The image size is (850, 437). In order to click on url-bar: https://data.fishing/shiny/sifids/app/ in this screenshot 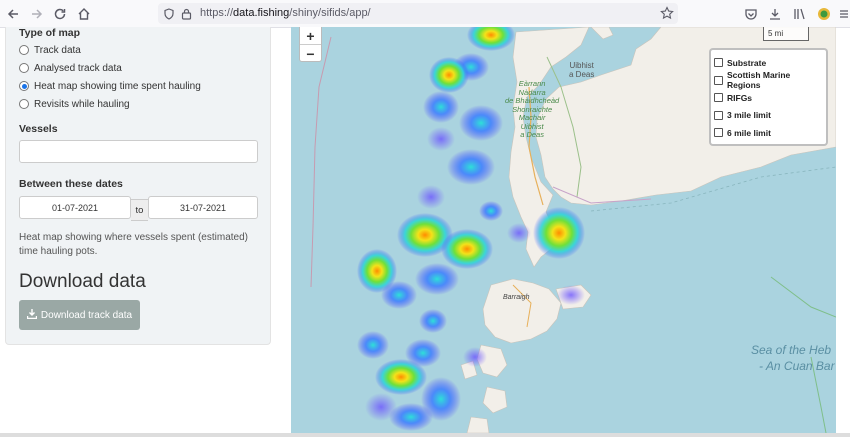, I will do `click(418, 13)`.